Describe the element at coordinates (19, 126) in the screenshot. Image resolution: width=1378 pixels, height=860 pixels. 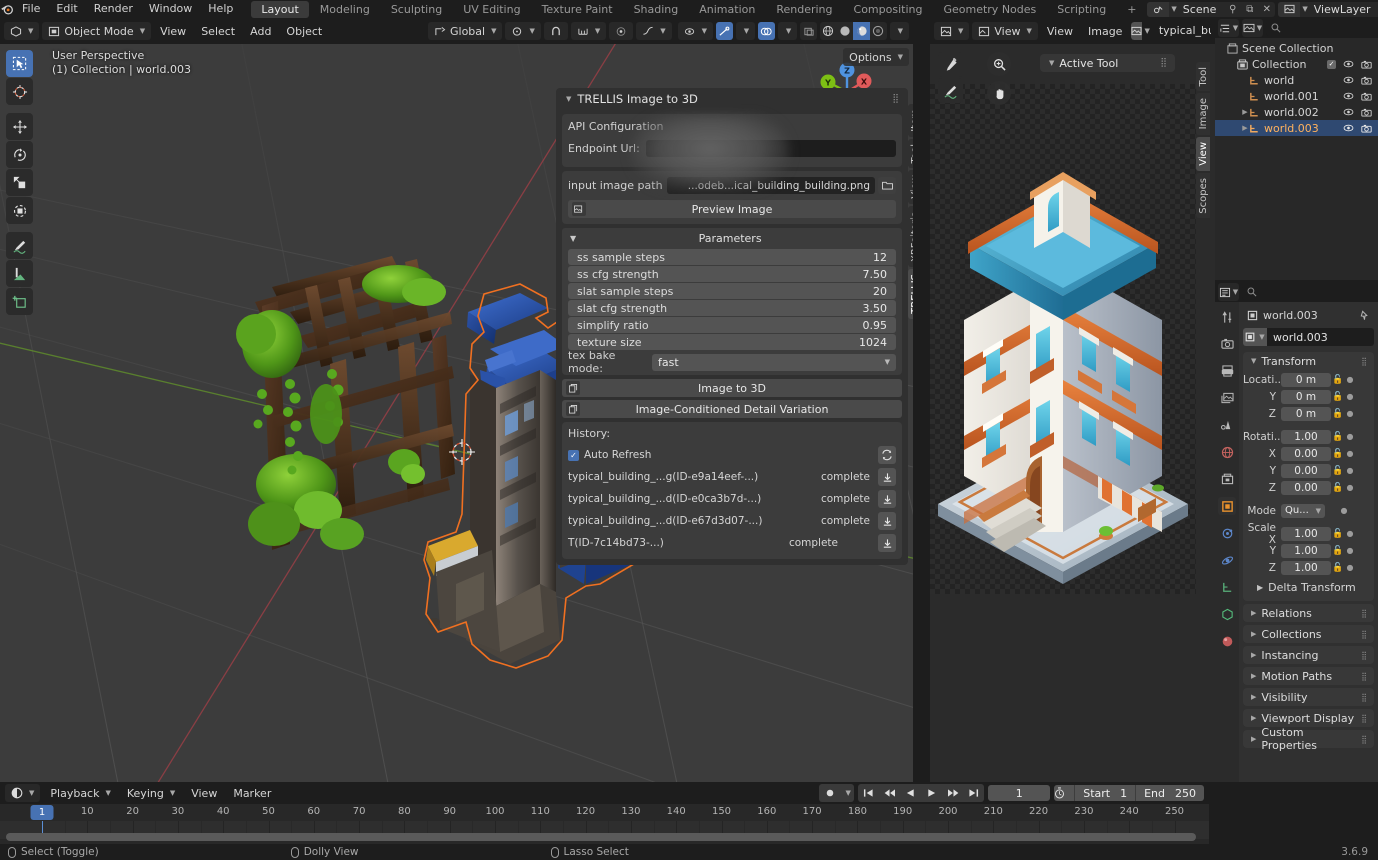
I see `tool-move` at that location.